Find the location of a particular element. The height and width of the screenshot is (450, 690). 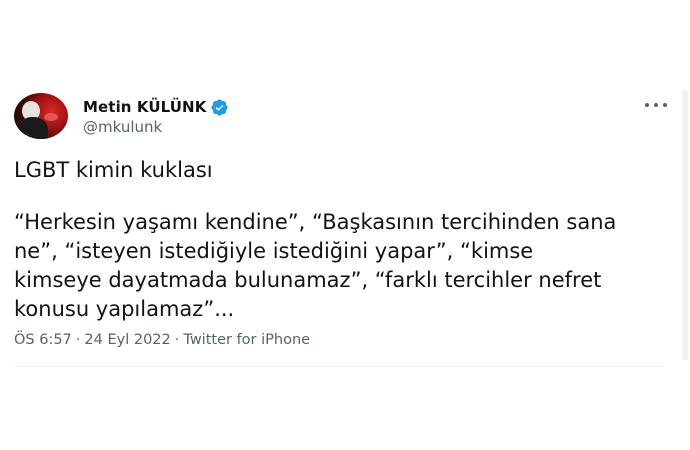

more-options-icon is located at coordinates (656, 105).